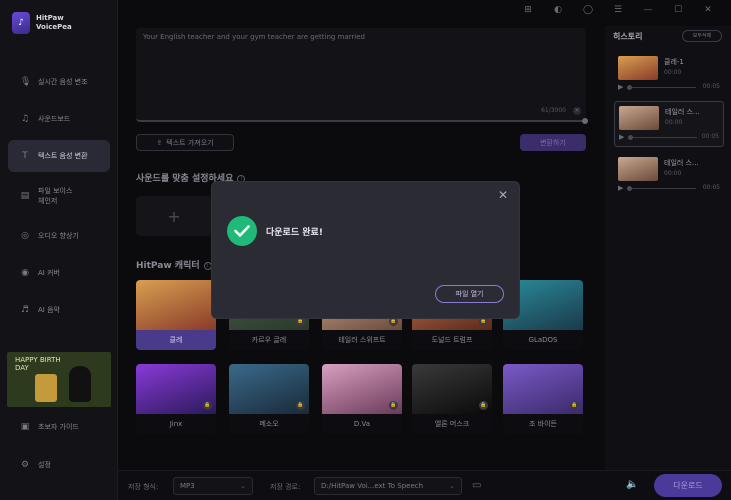 This screenshot has height=500, width=731. What do you see at coordinates (59, 465) in the screenshot?
I see `settings-button: ⚙ 설정` at bounding box center [59, 465].